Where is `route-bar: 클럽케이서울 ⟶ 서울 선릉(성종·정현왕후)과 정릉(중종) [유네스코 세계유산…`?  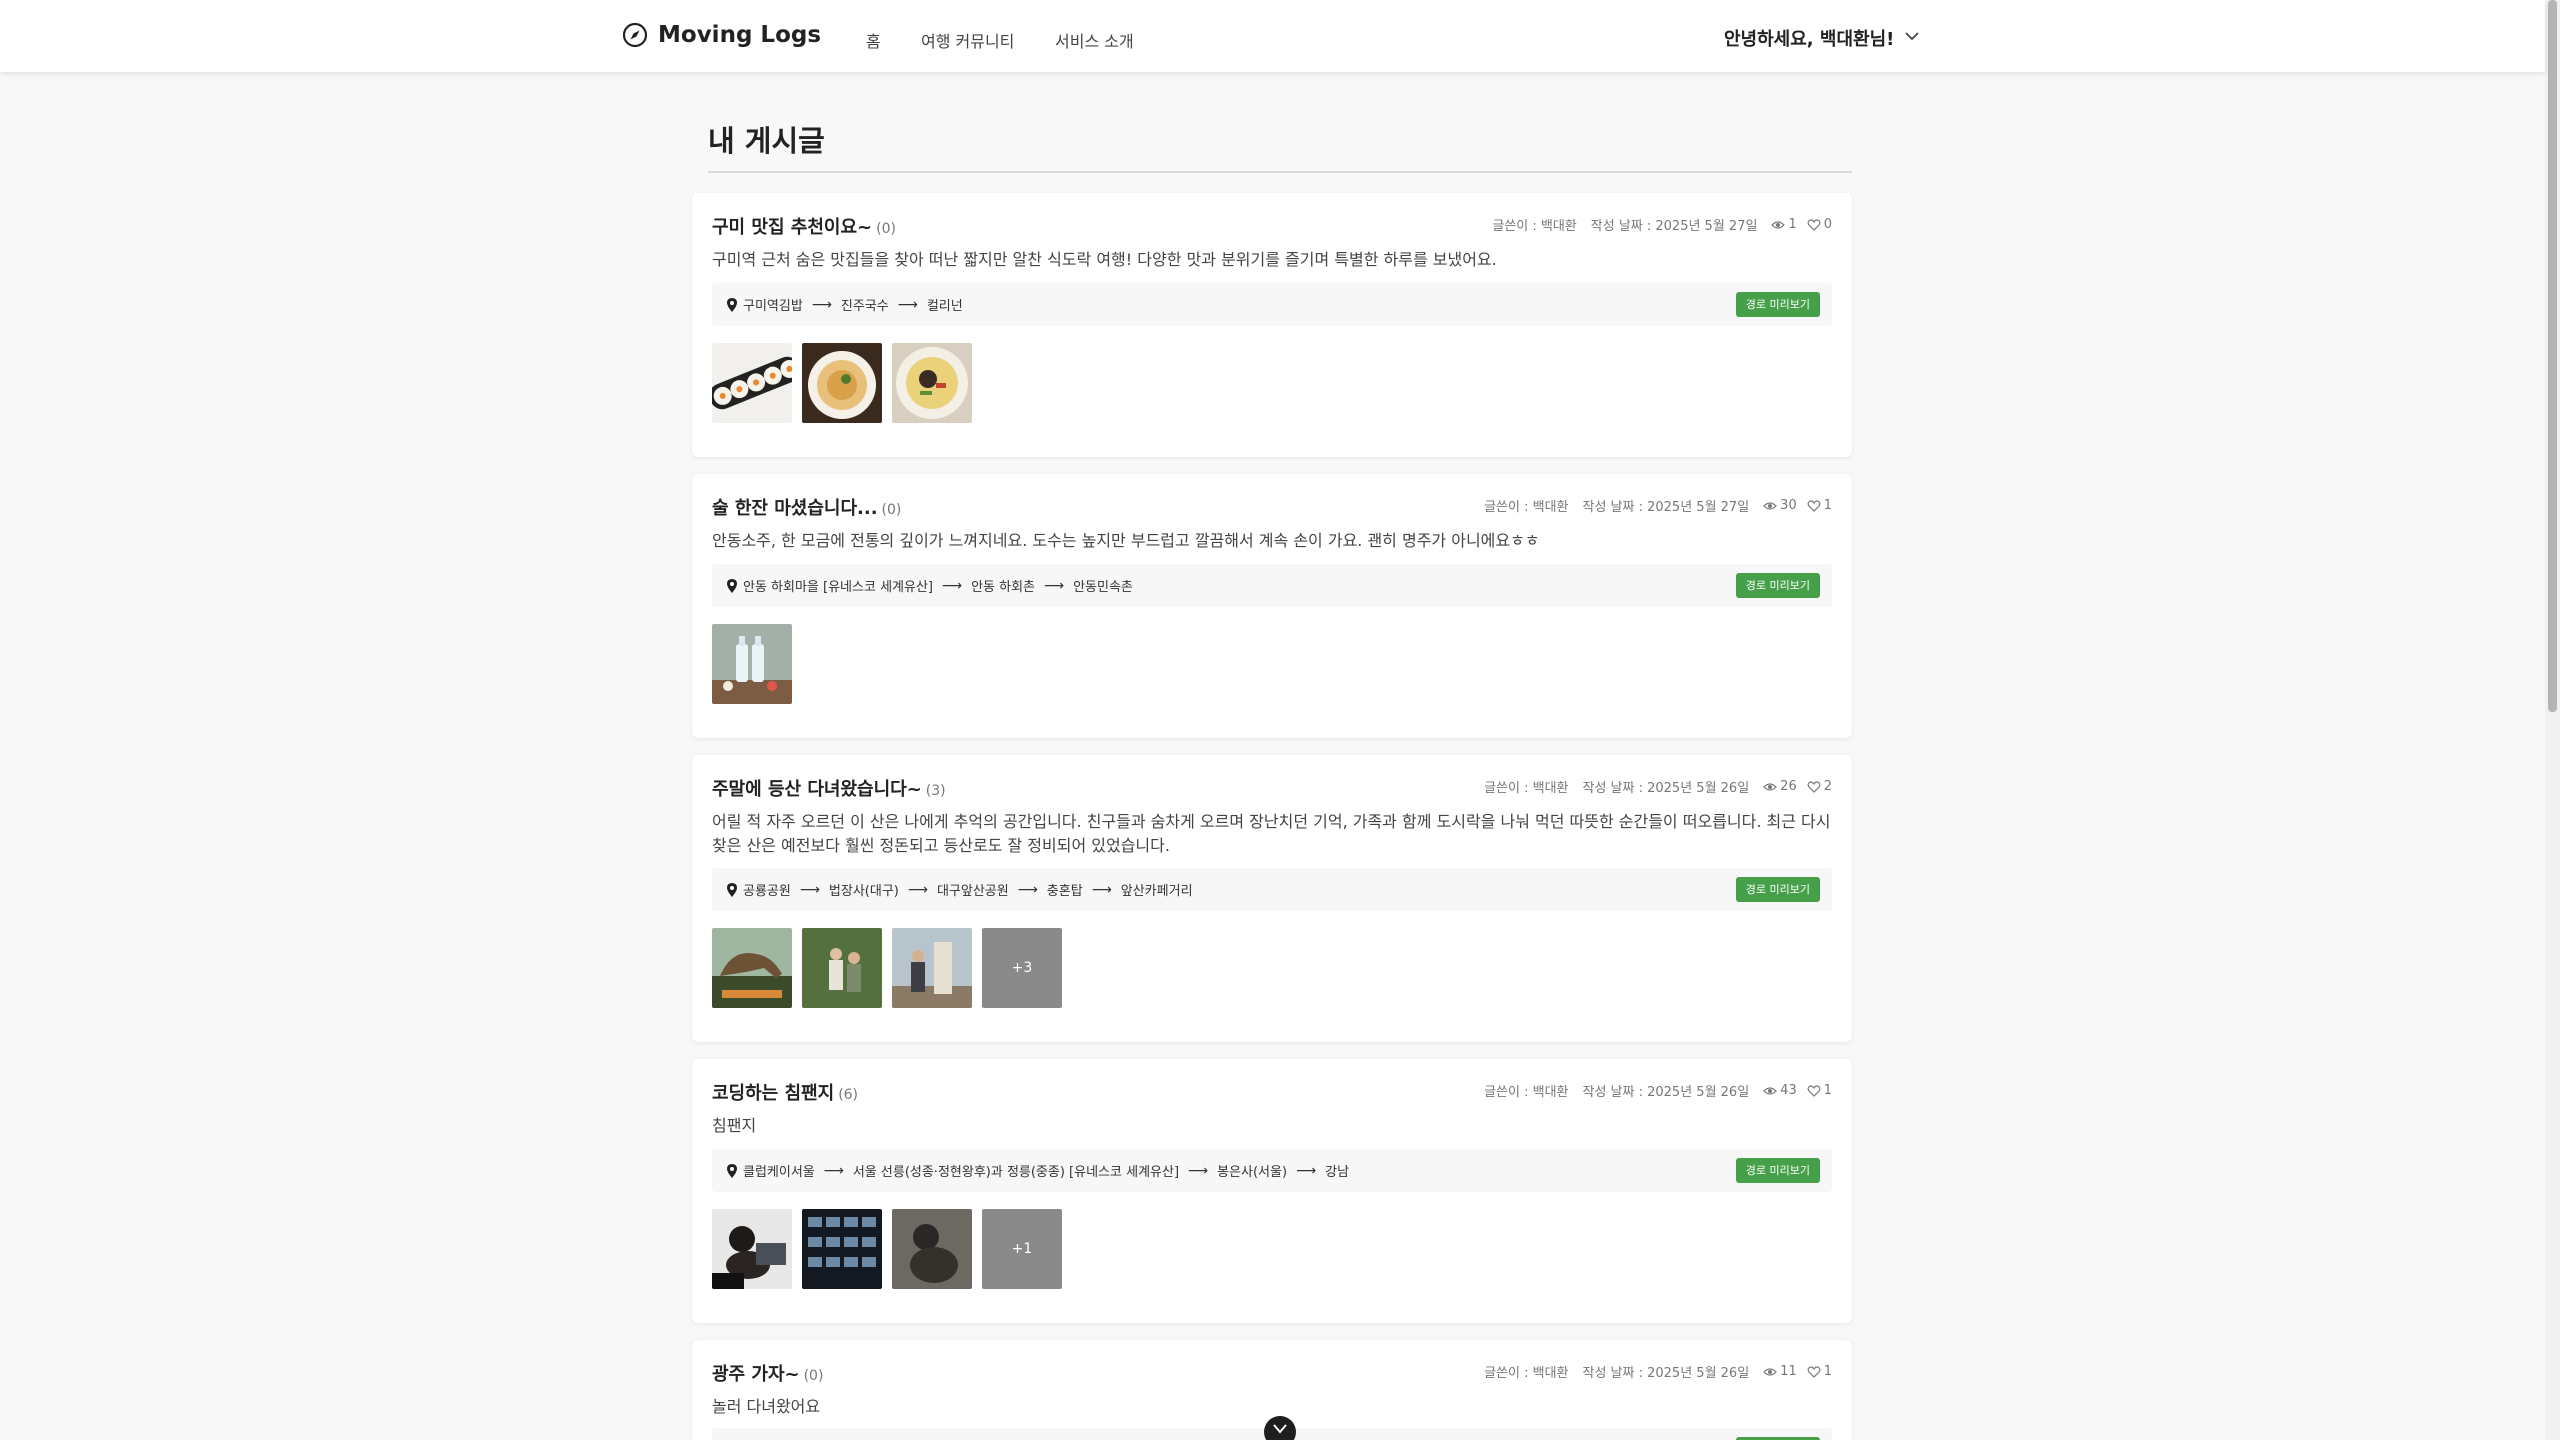 route-bar: 클럽케이서울 ⟶ 서울 선릉(성종·정현왕후)과 정릉(중종) [유네스코 세계유산… is located at coordinates (1272, 1170).